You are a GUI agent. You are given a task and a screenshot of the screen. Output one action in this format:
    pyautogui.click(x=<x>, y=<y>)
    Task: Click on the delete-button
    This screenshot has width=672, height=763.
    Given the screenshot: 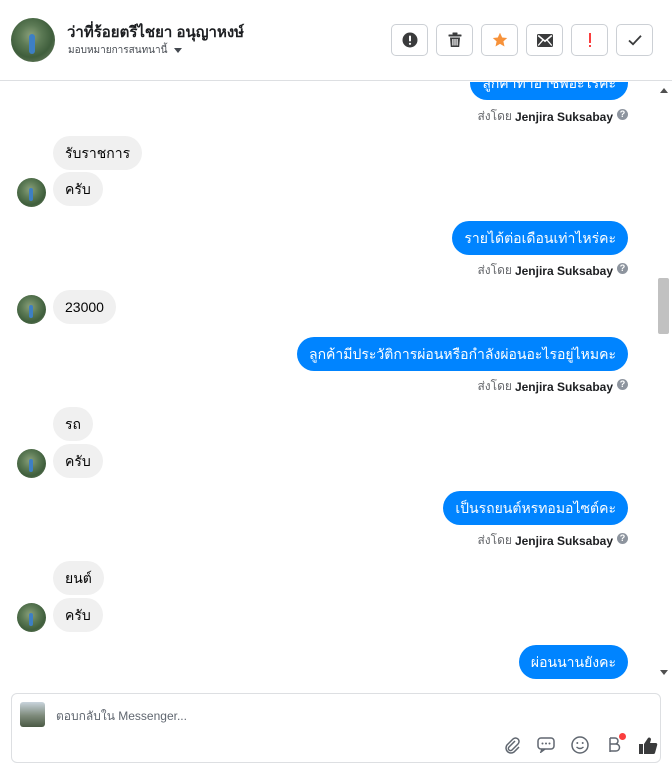 What is the action you would take?
    pyautogui.click(x=454, y=40)
    